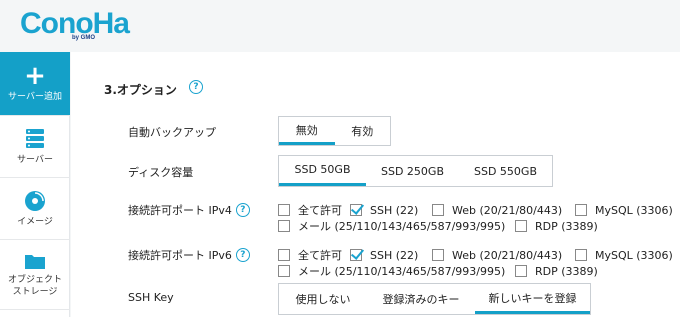  I want to click on ipv6-mysql: MySQL (3306), so click(624, 255).